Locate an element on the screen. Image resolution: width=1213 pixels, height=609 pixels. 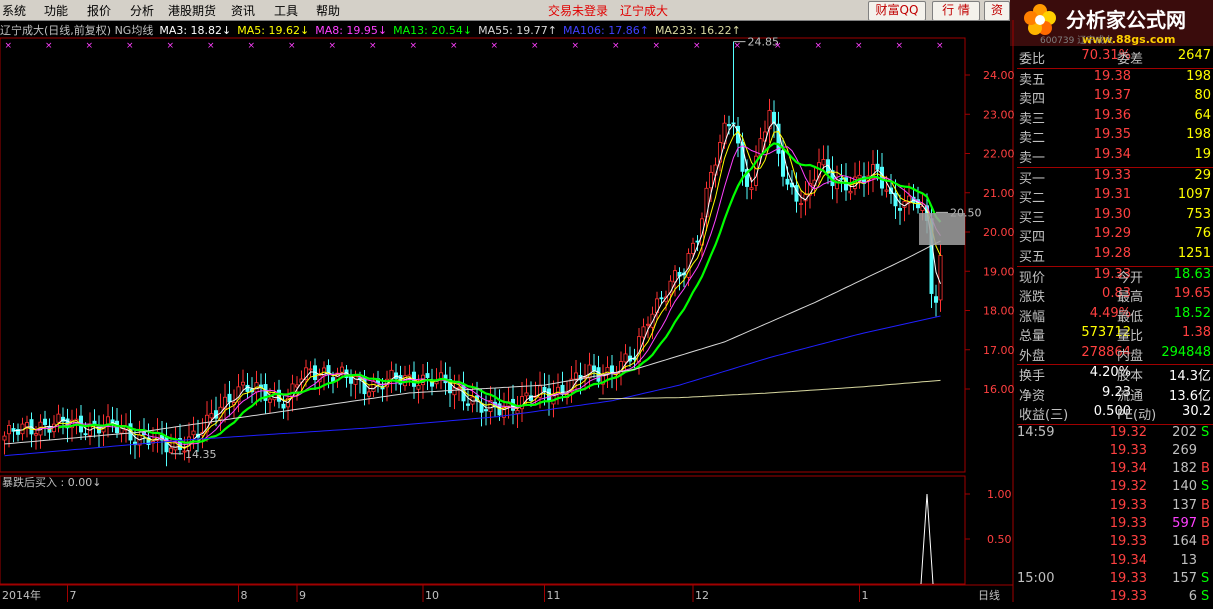
month-label: 1 is located at coordinates (865, 595).